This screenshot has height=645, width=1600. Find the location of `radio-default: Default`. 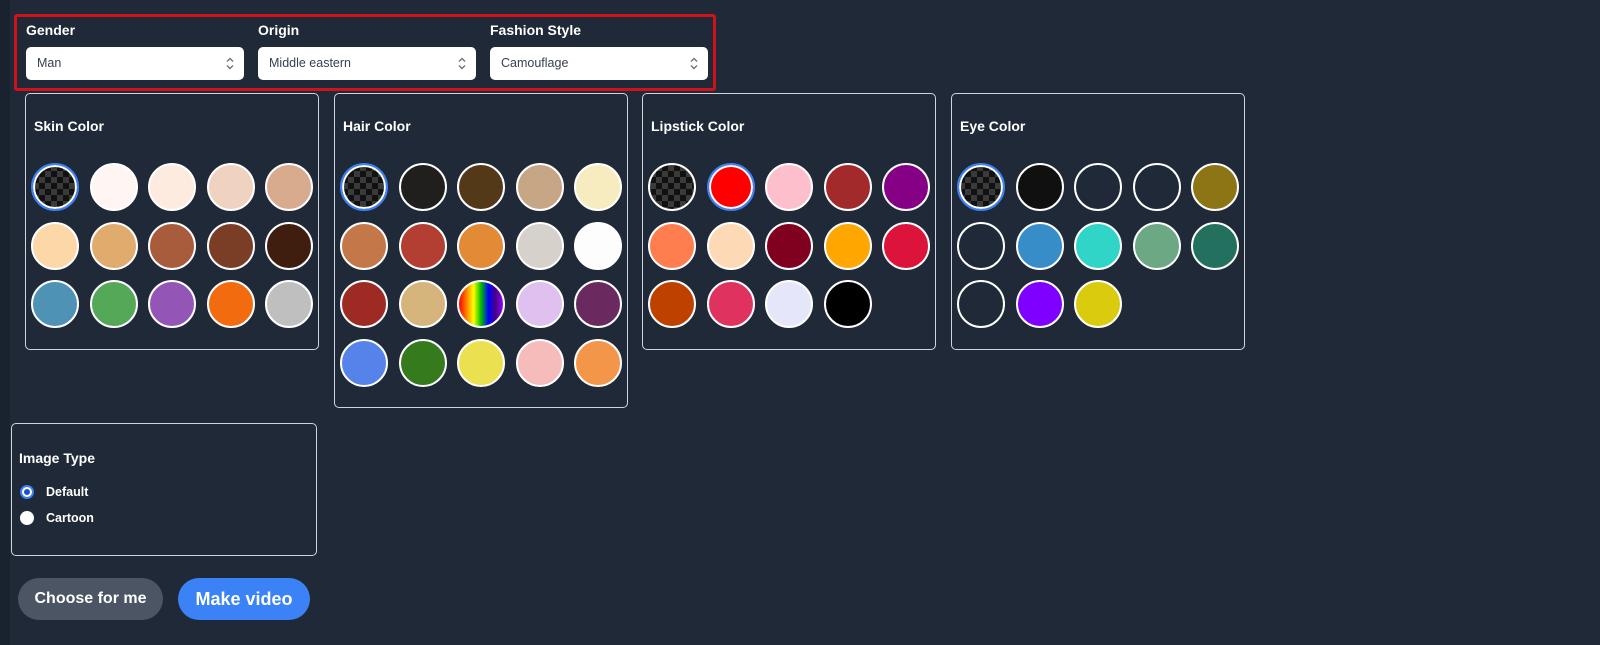

radio-default: Default is located at coordinates (54, 492).